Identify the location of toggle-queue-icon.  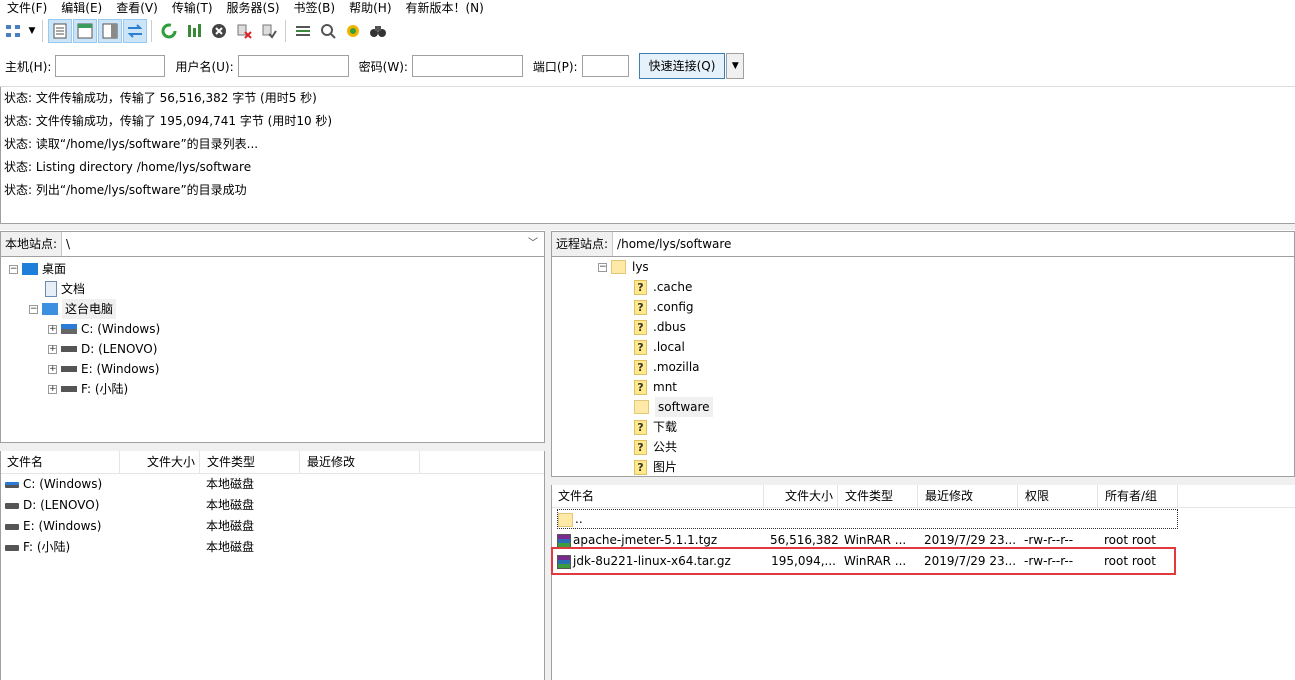
(135, 31).